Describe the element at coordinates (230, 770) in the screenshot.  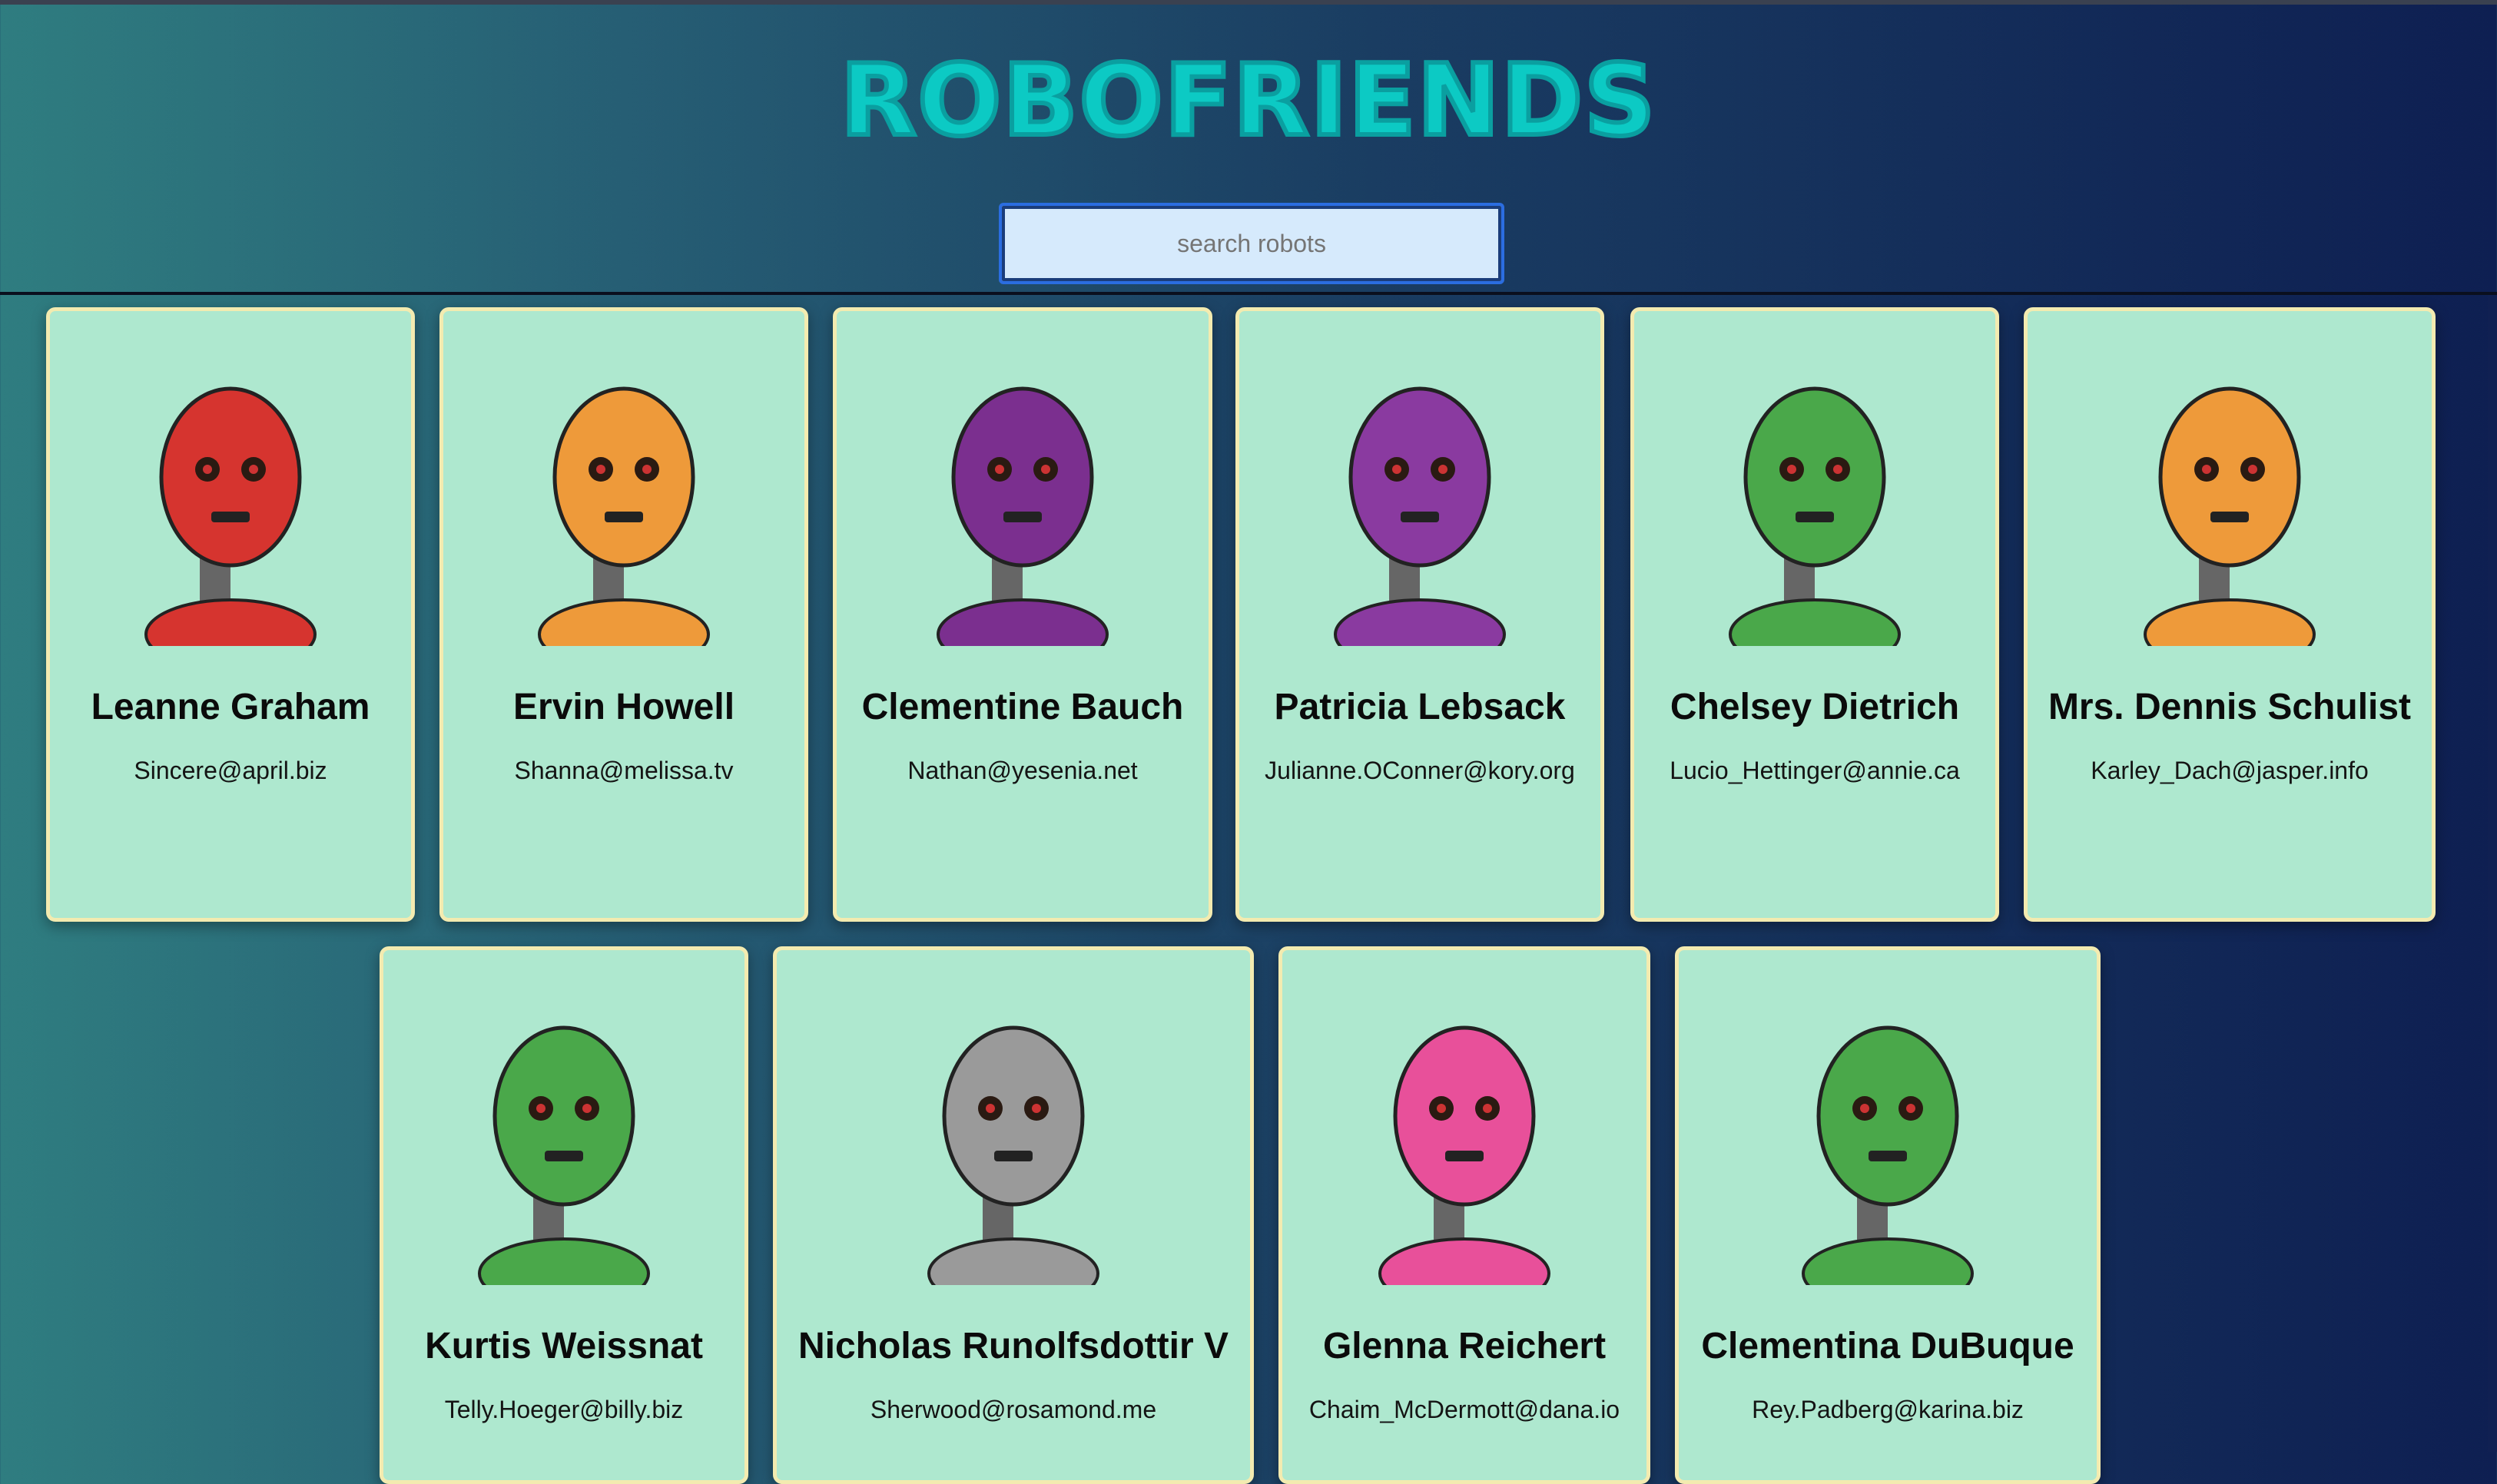
I see `robot-email: Sincere@april.biz` at that location.